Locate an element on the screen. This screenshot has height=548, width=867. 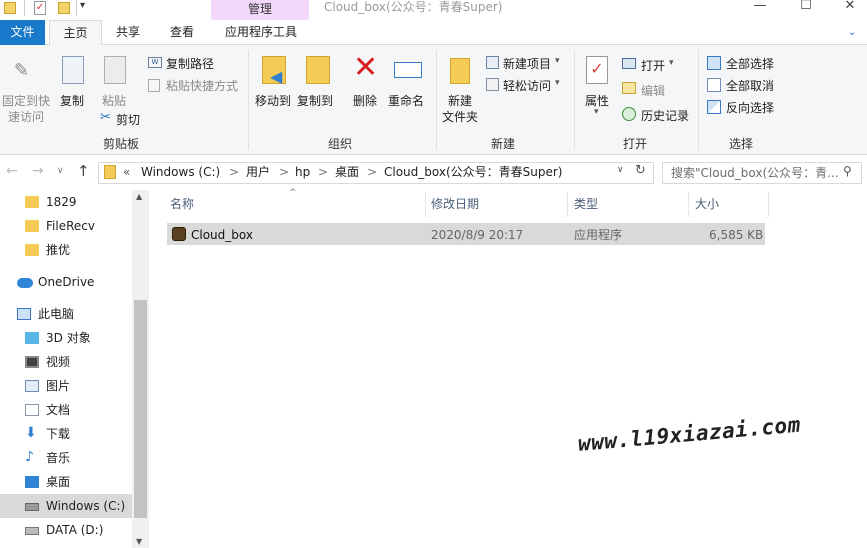
new-group-label: 新建 is located at coordinates (502, 144).